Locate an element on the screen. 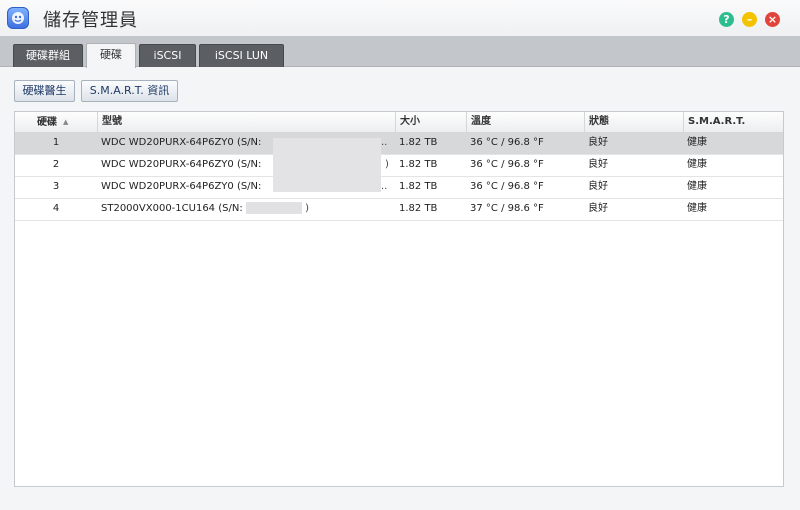 The height and width of the screenshot is (510, 800). tab-bar: 硬碟群組 硬碟 iSCSI iSCSI LUN is located at coordinates (400, 52).